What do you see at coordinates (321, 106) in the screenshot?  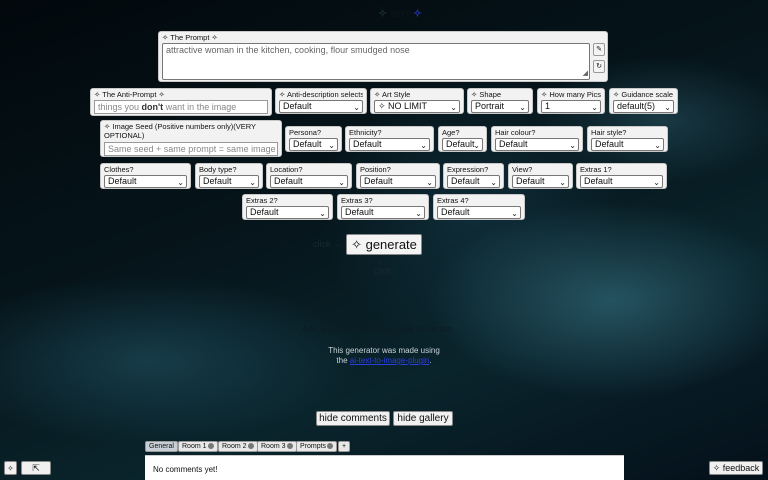 I see `anti-description-select: Default ⌄` at bounding box center [321, 106].